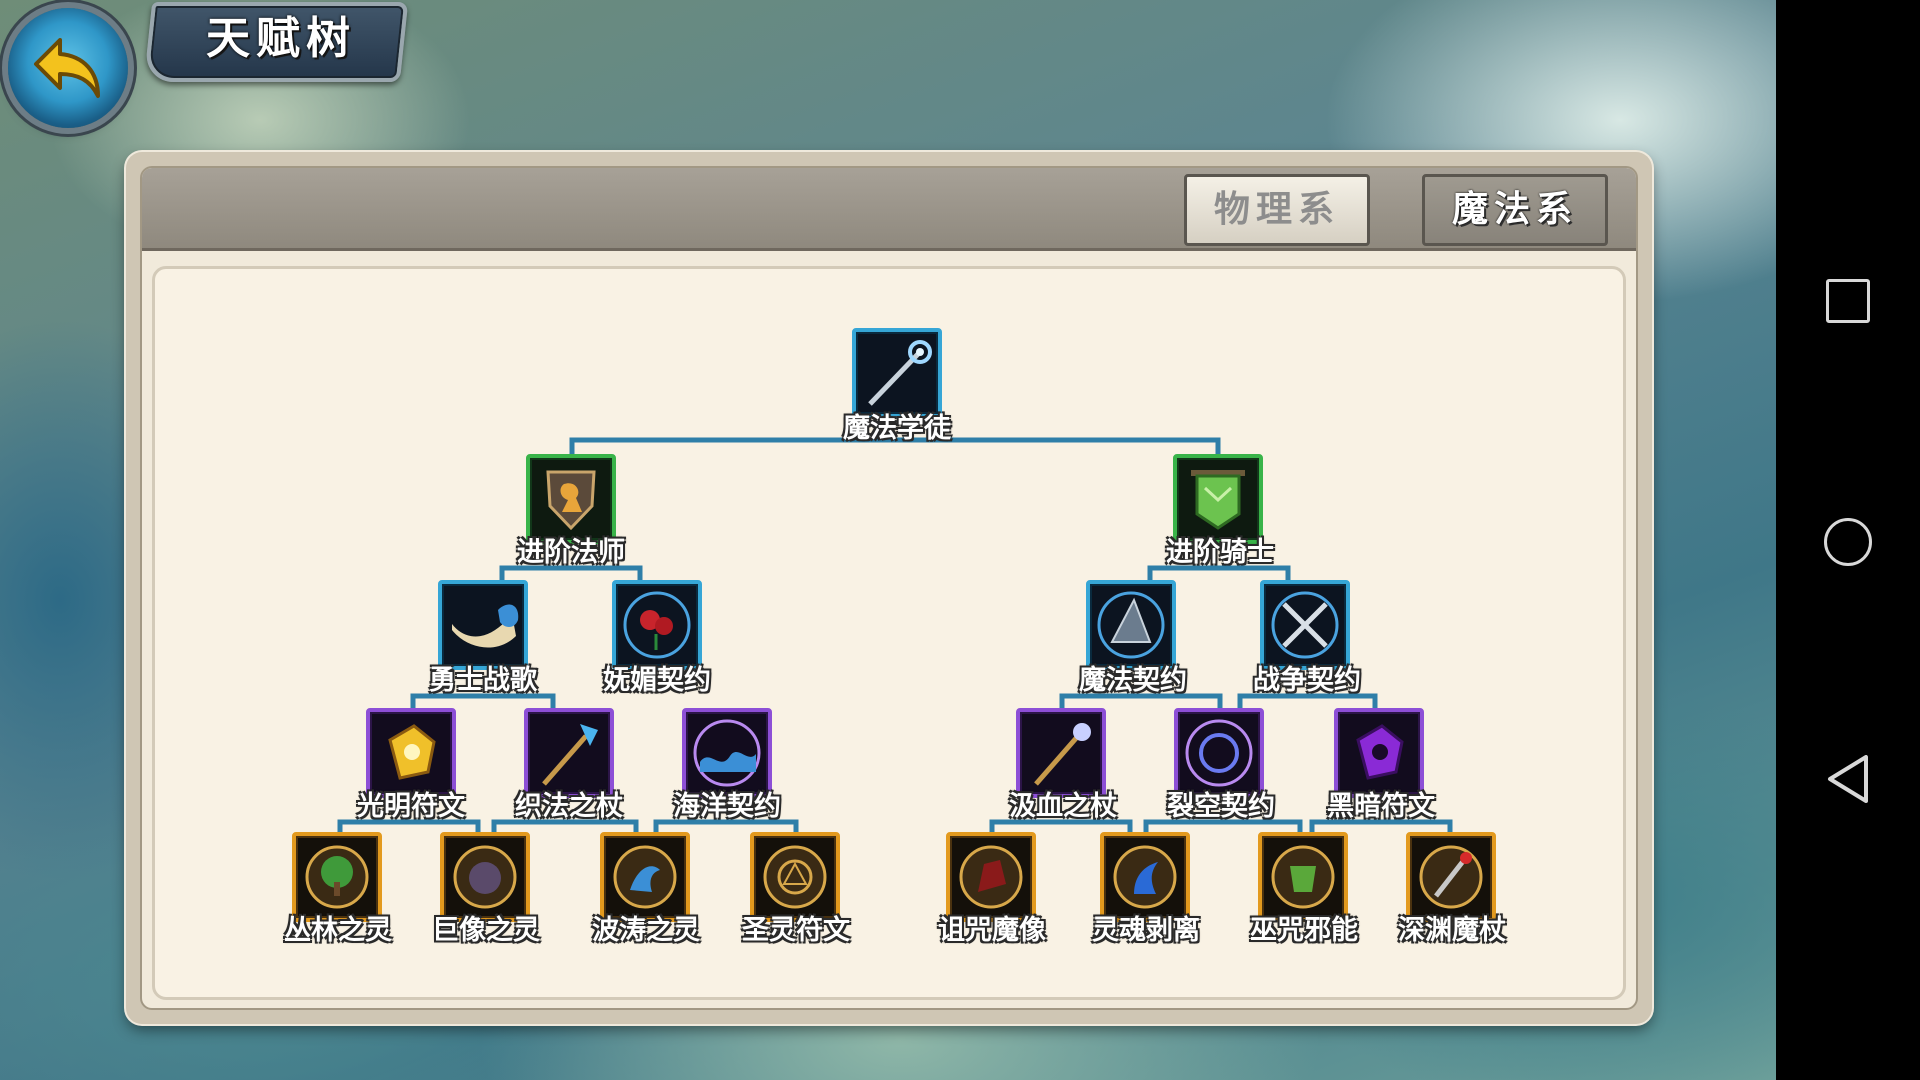 The width and height of the screenshot is (1920, 1080). I want to click on talent-label: 进阶骑士, so click(1220, 552).